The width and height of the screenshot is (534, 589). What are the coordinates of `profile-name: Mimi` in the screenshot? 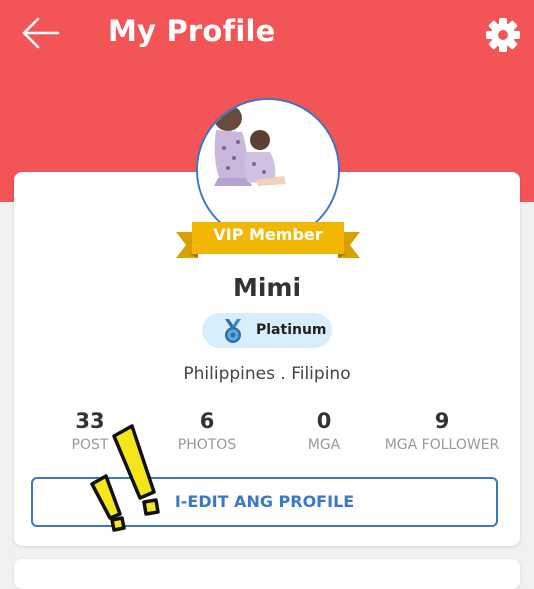 It's located at (267, 287).